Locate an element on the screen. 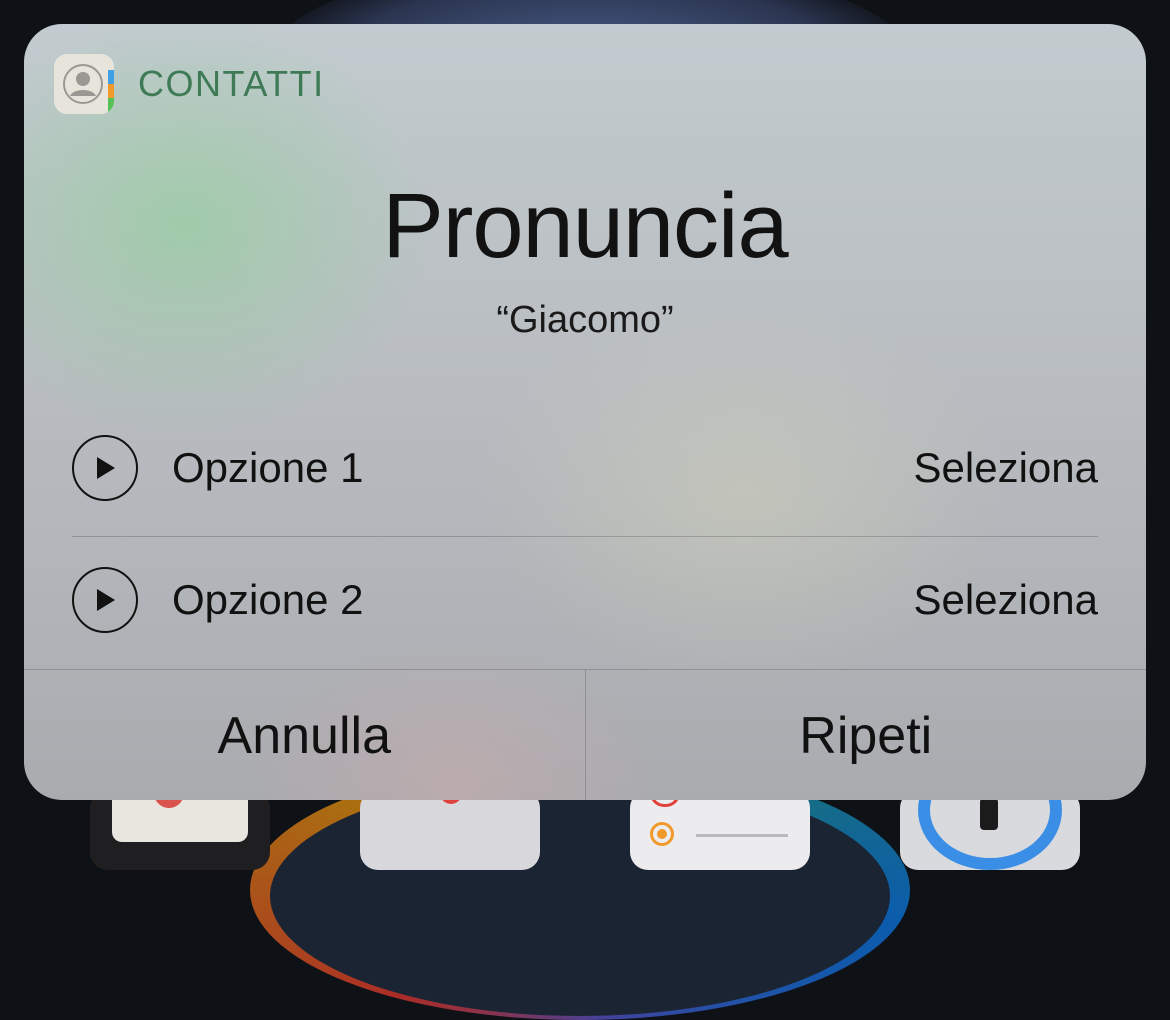 This screenshot has width=1170, height=1020. app-header: CONTATTI is located at coordinates (189, 84).